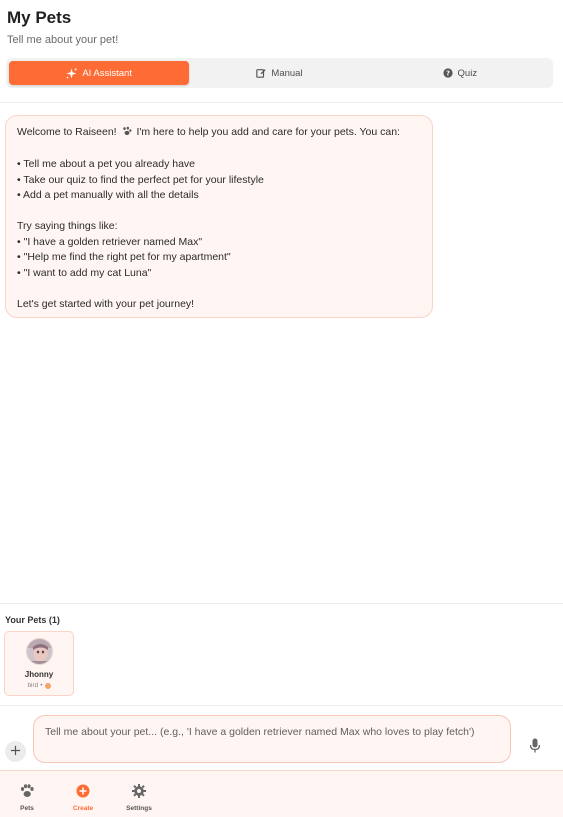 This screenshot has height=817, width=563. What do you see at coordinates (272, 739) in the screenshot?
I see `message-input` at bounding box center [272, 739].